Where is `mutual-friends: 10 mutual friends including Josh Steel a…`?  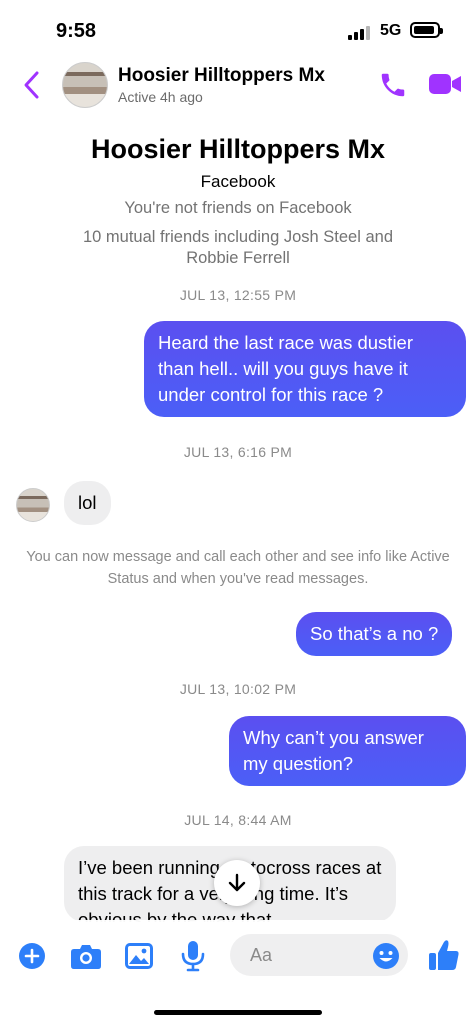
mutual-friends: 10 mutual friends including Josh Steel a… is located at coordinates (238, 247).